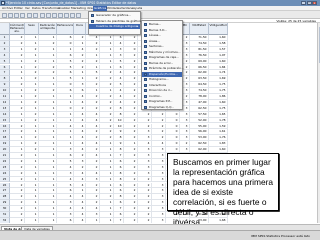 This screenshot has height=240, width=320. Describe the element at coordinates (145, 69) in the screenshot. I see `pyramid-icon` at that location.